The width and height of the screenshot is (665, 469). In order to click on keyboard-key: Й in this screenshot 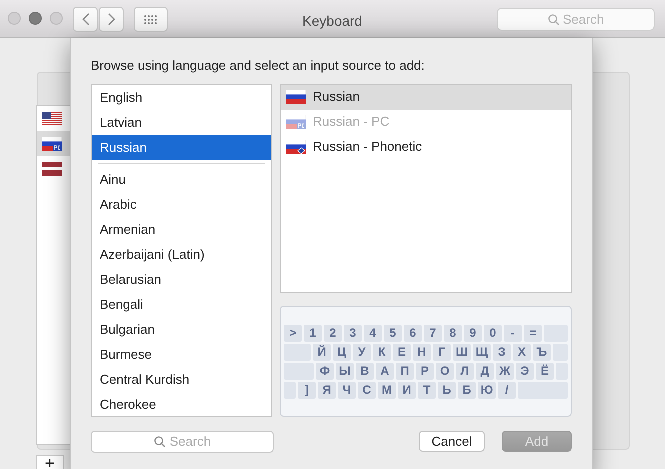, I will do `click(322, 352)`.